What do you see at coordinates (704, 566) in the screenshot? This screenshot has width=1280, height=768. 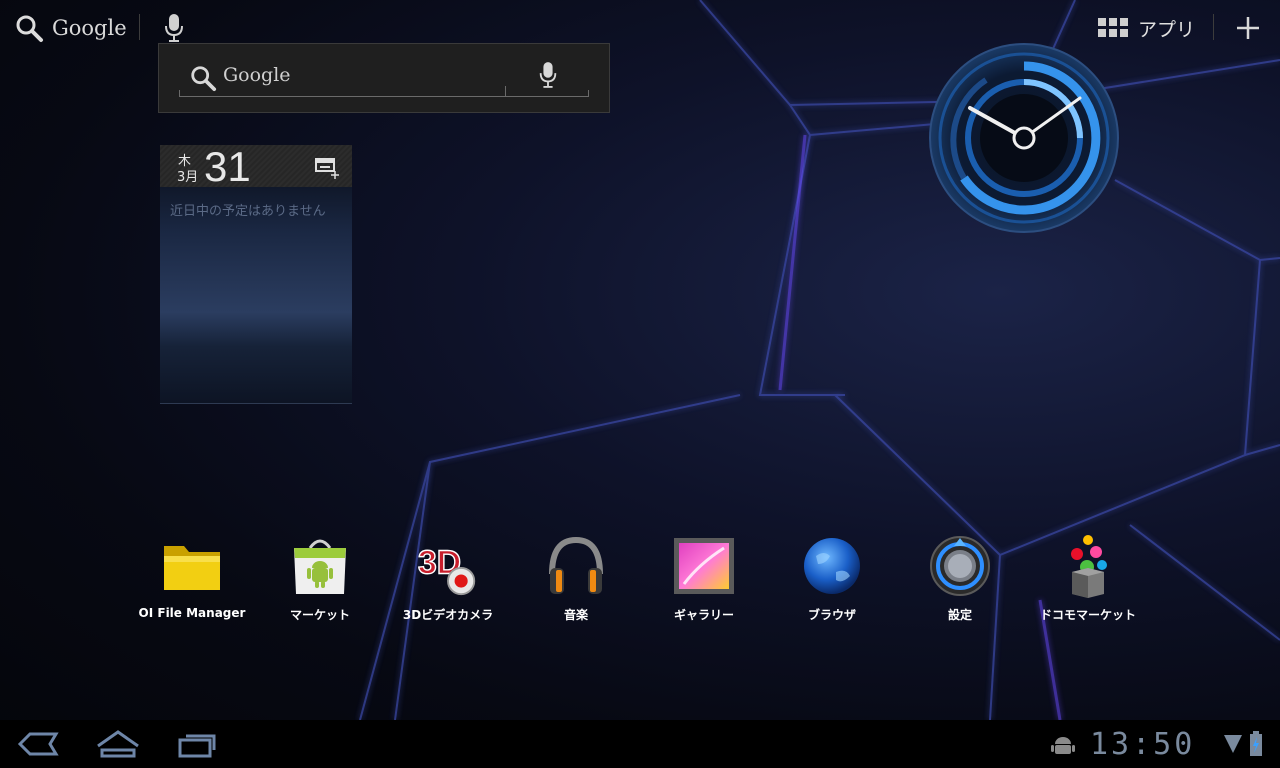 I see `gallery-icon` at bounding box center [704, 566].